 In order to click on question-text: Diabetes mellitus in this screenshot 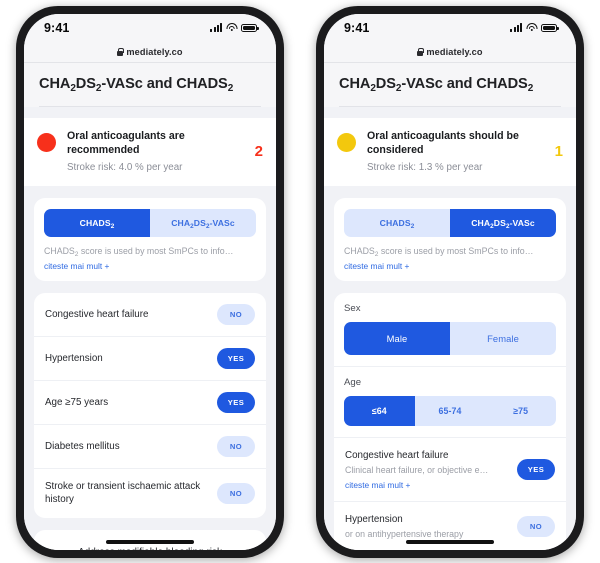, I will do `click(127, 447)`.